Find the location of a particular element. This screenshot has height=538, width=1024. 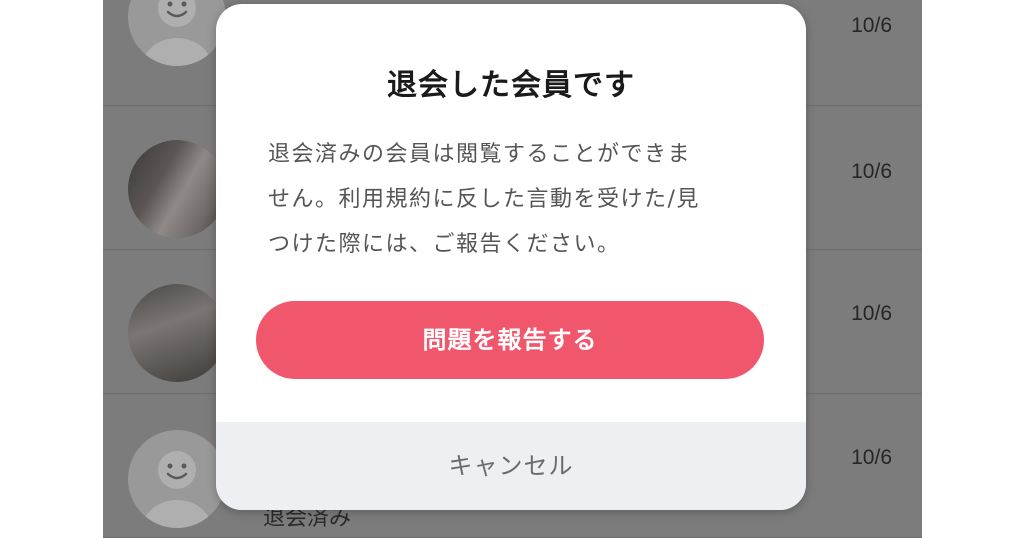

cancel-button: キャンセル is located at coordinates (511, 466).